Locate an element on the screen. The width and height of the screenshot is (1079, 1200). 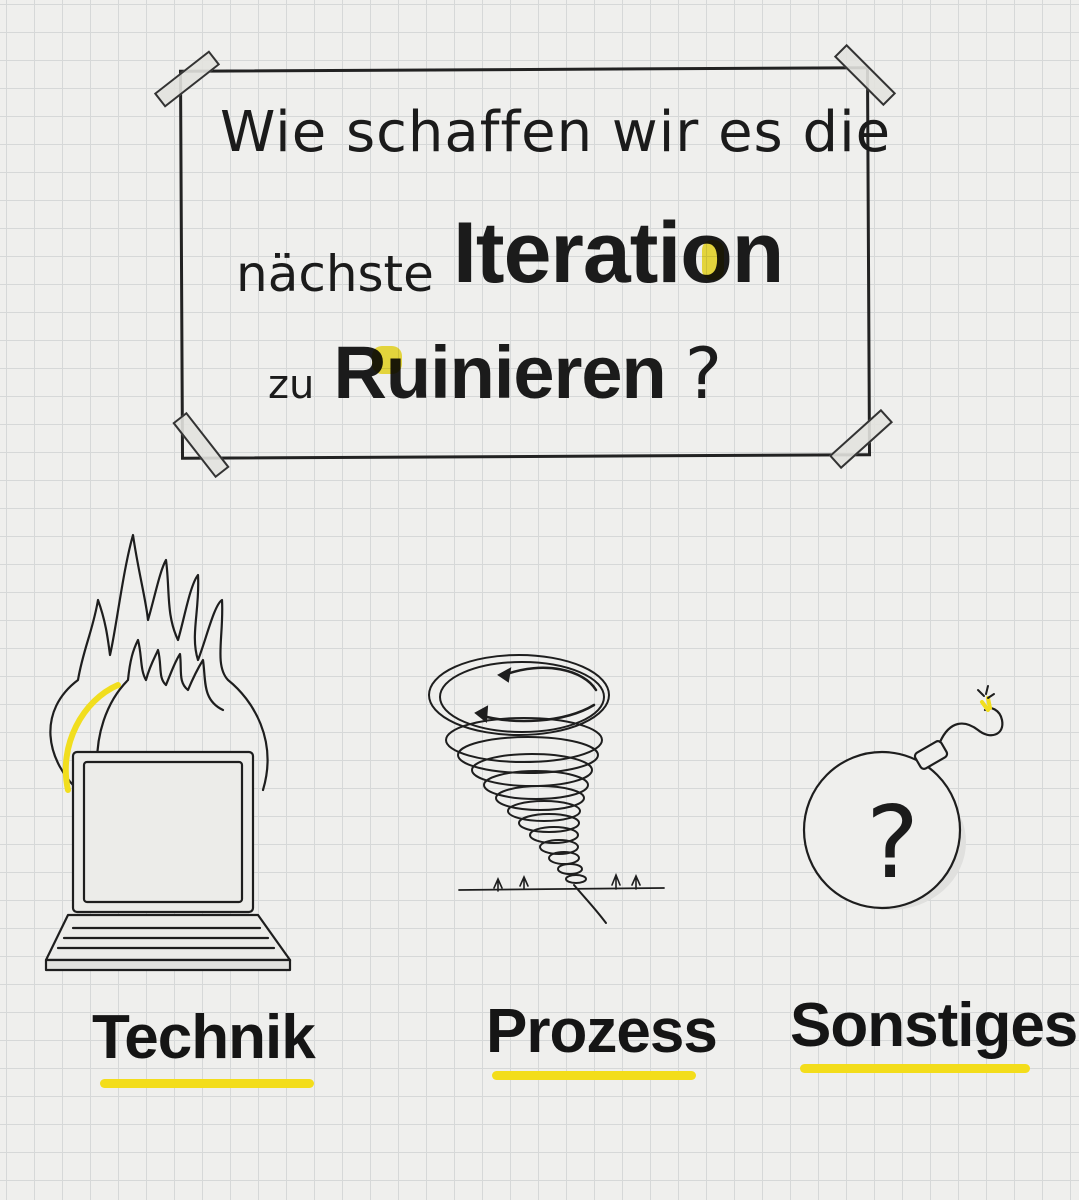
laptop-screen is located at coordinates (163, 832).